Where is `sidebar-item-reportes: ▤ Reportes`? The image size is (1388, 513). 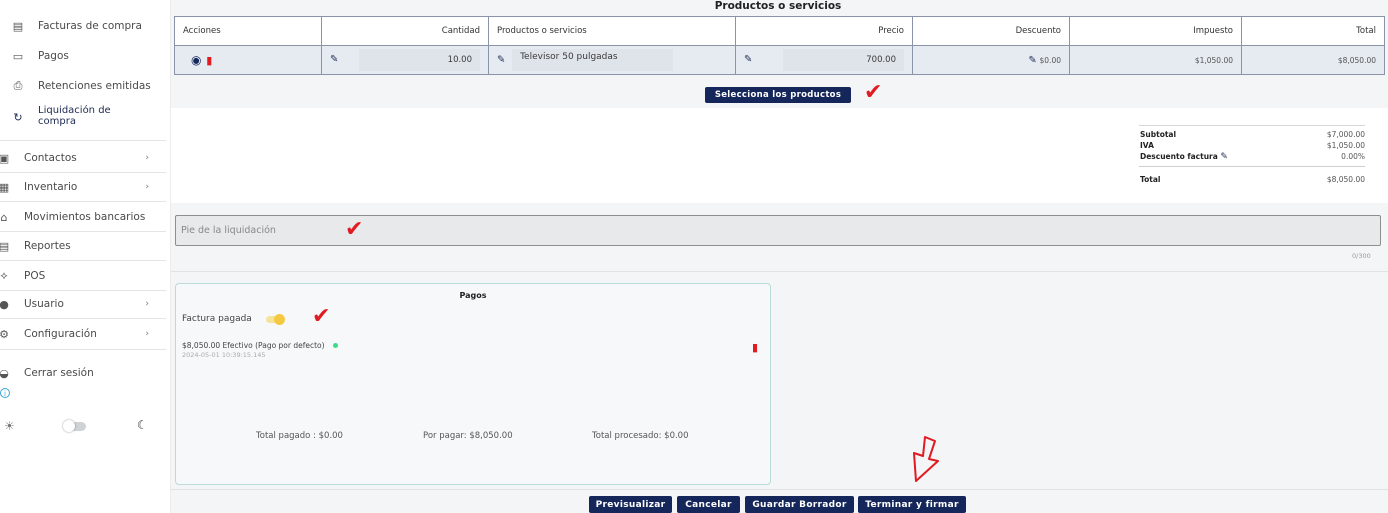 sidebar-item-reportes: ▤ Reportes is located at coordinates (81, 246).